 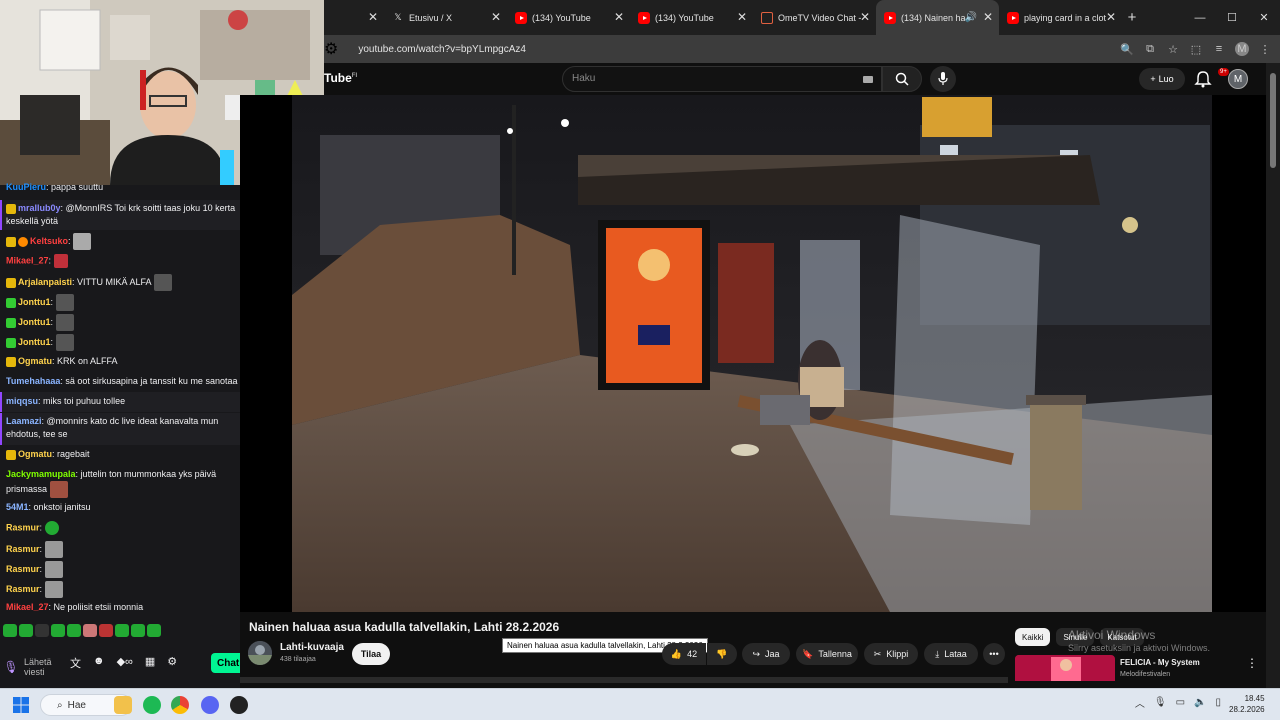 I want to click on address-bar: youtube.com/watch?v=bpYLmpgcAz4, so click(x=731, y=49).